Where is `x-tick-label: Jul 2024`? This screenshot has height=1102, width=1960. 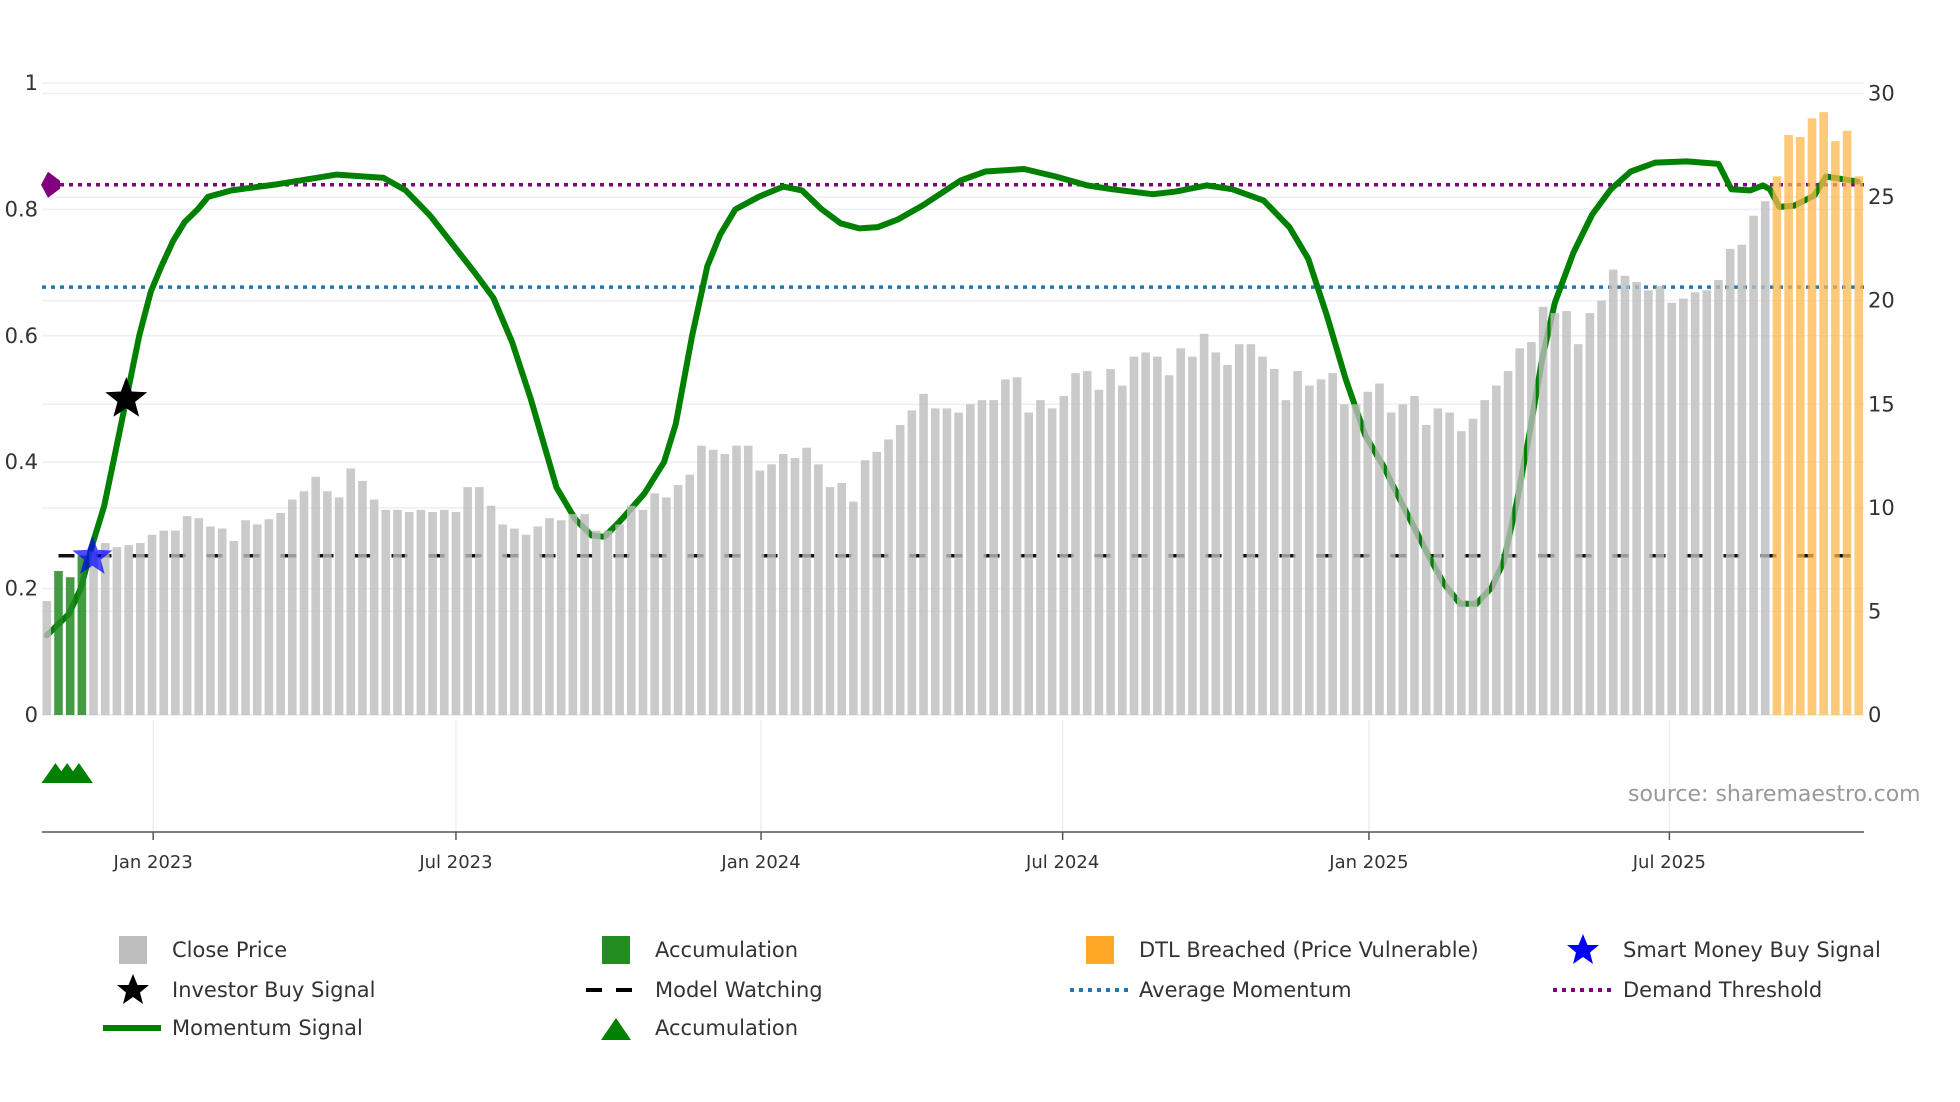 x-tick-label: Jul 2024 is located at coordinates (1062, 862).